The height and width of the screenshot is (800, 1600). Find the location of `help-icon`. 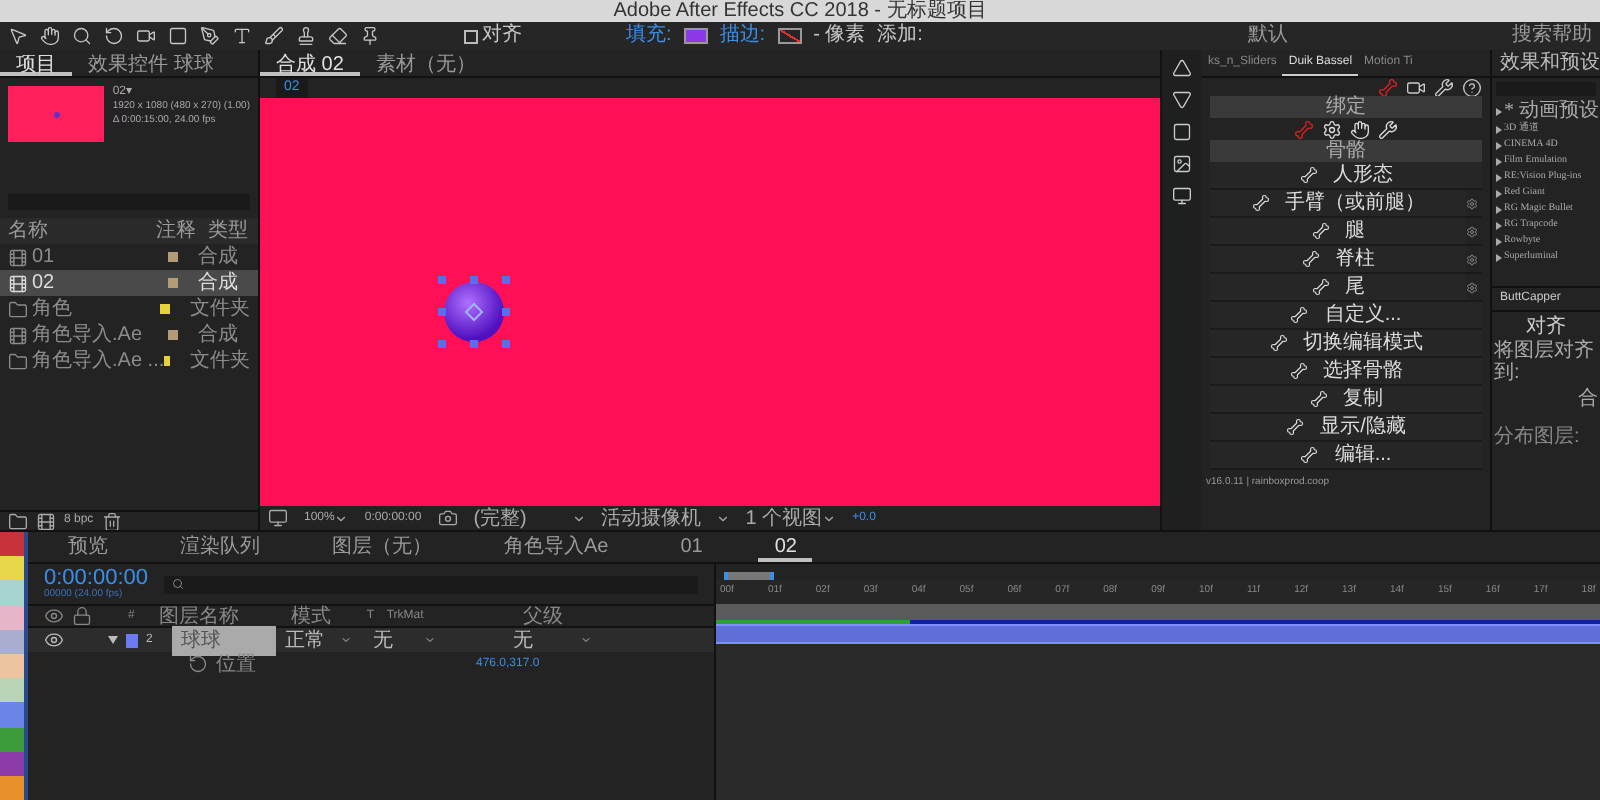

help-icon is located at coordinates (1472, 87).